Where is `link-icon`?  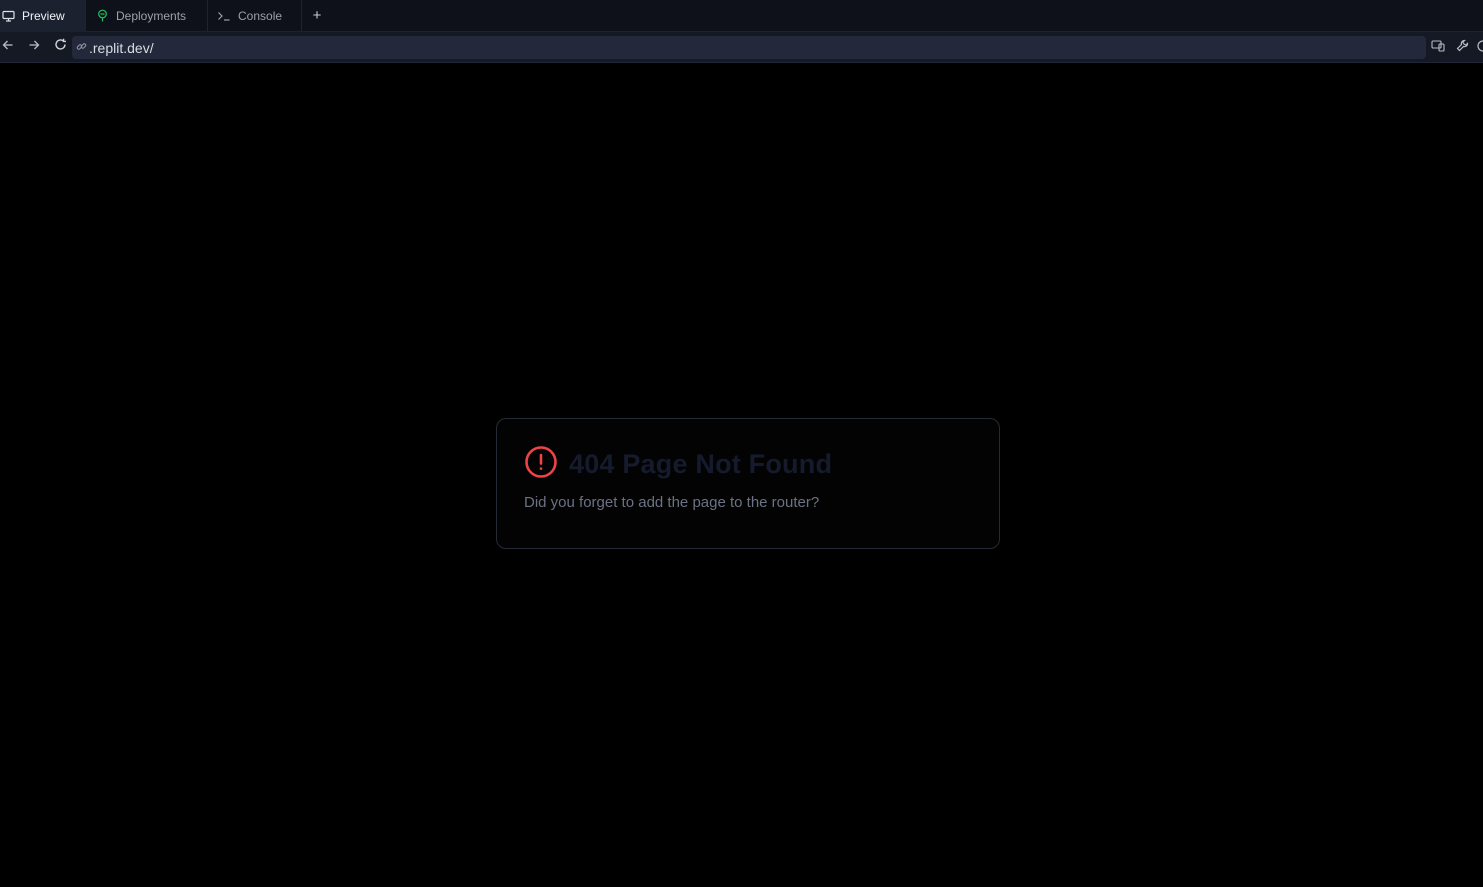 link-icon is located at coordinates (81, 48).